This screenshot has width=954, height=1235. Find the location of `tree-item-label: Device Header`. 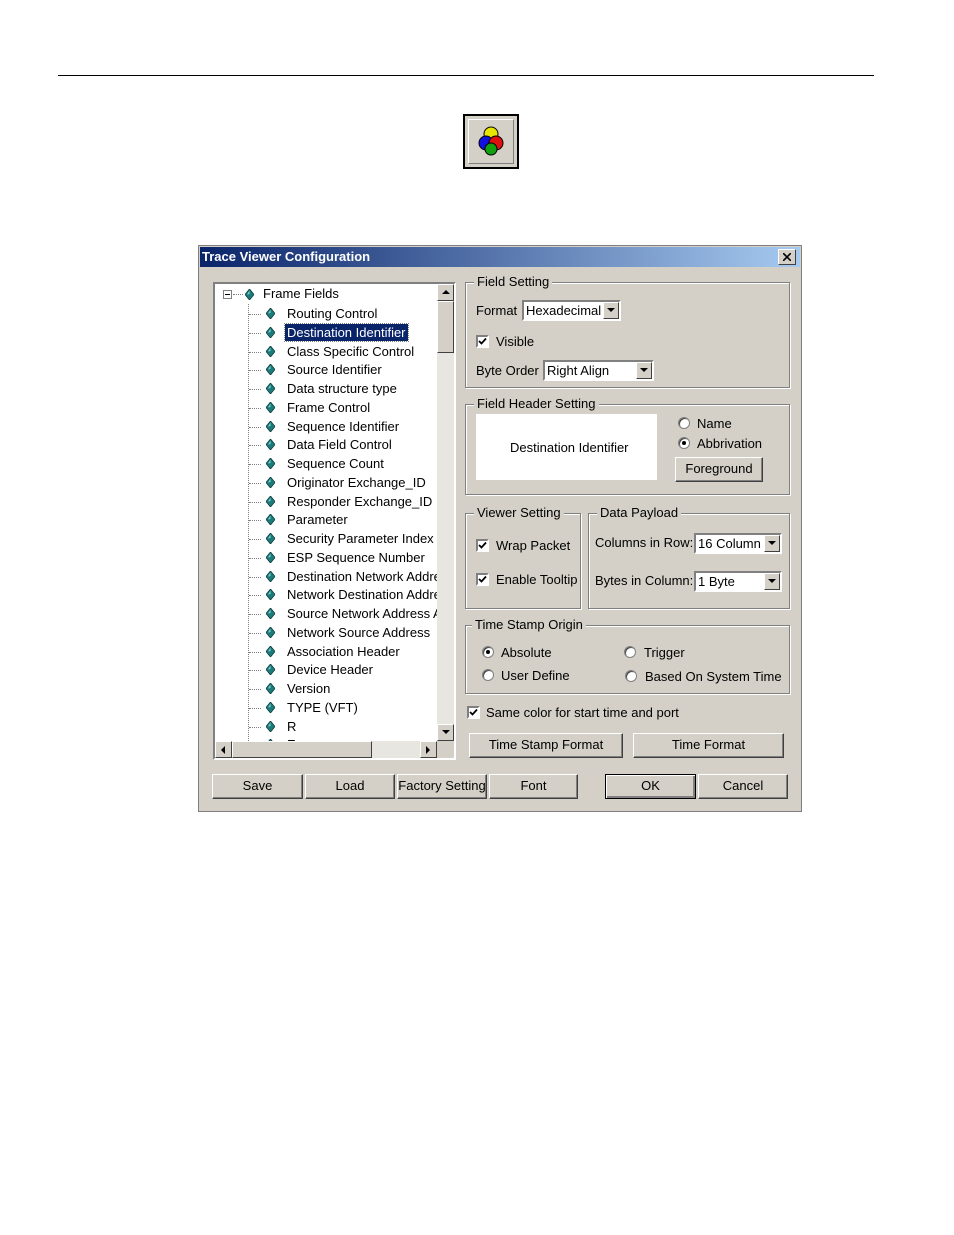

tree-item-label: Device Header is located at coordinates (330, 670).